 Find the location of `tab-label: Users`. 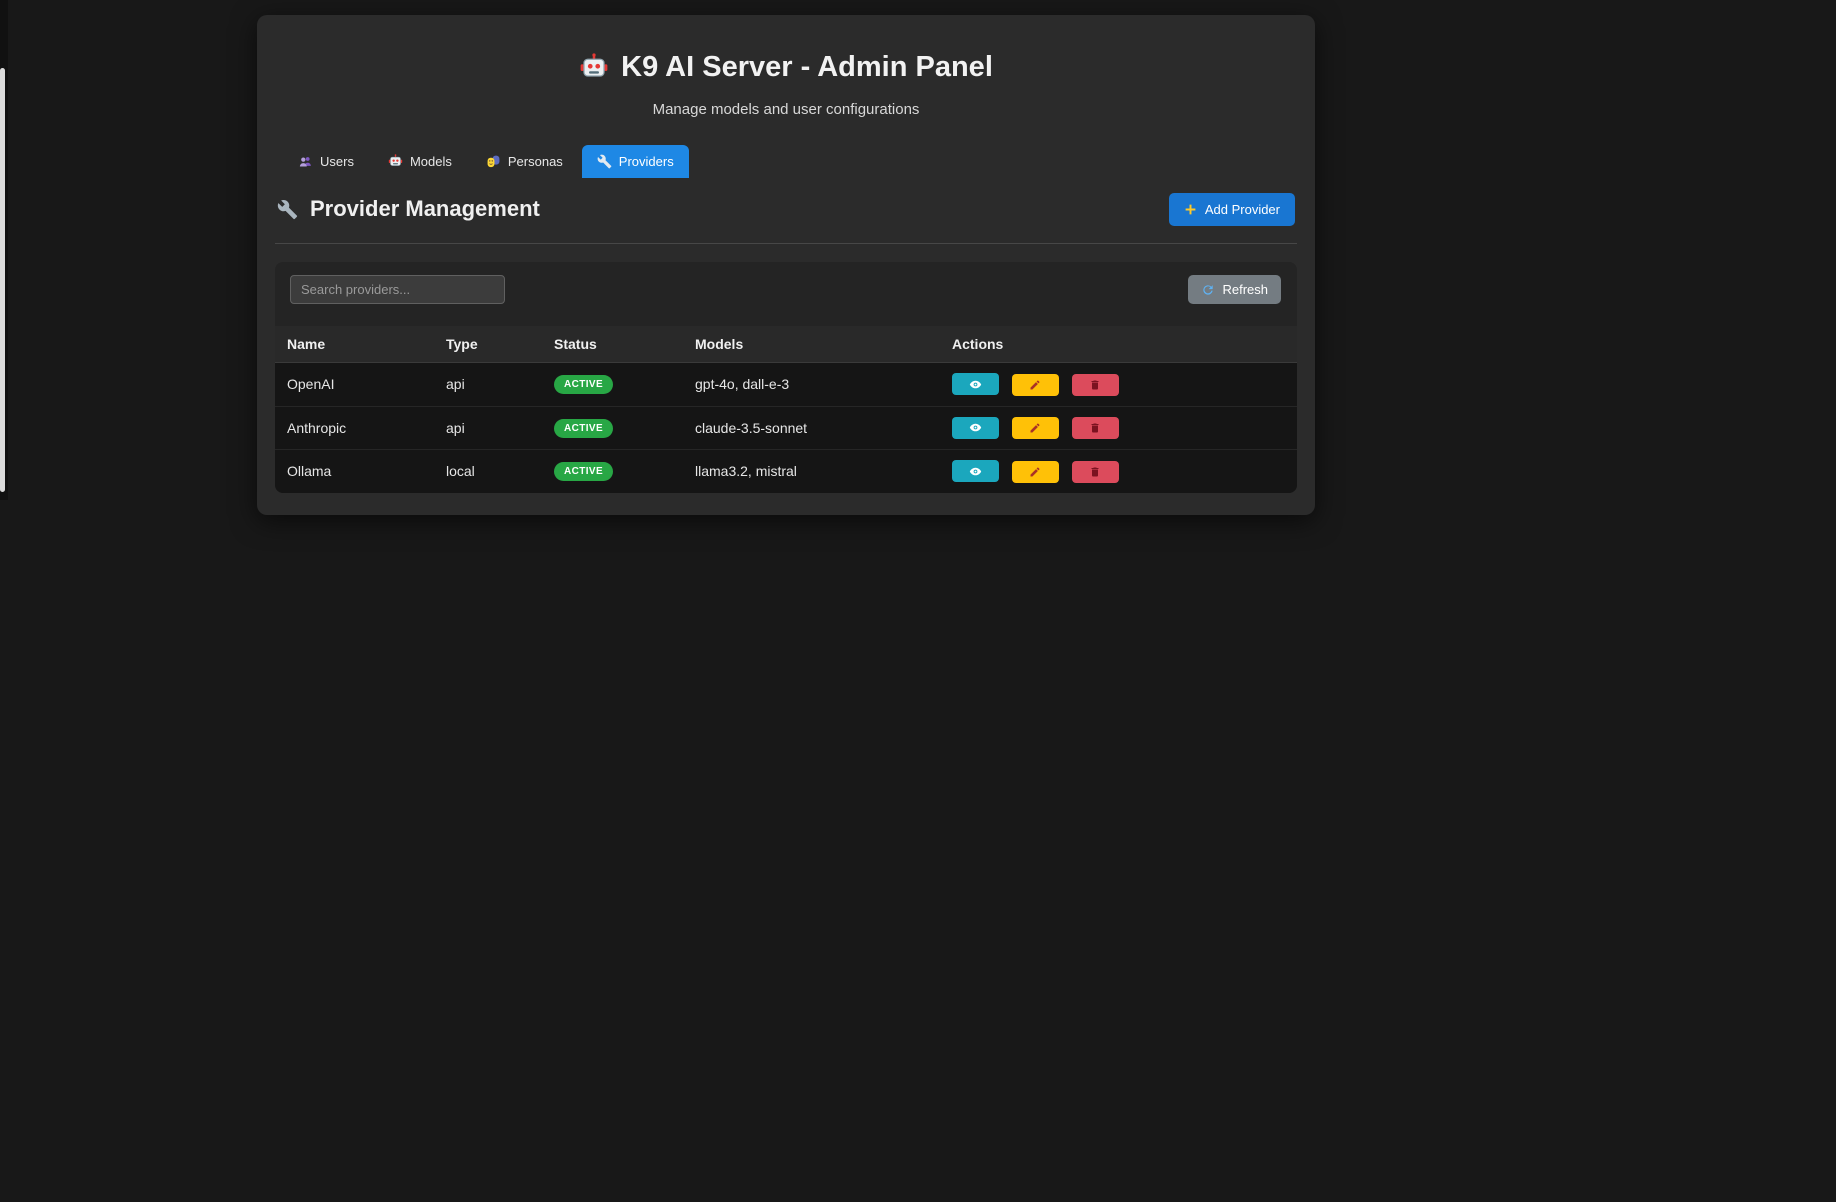

tab-label: Users is located at coordinates (337, 161).